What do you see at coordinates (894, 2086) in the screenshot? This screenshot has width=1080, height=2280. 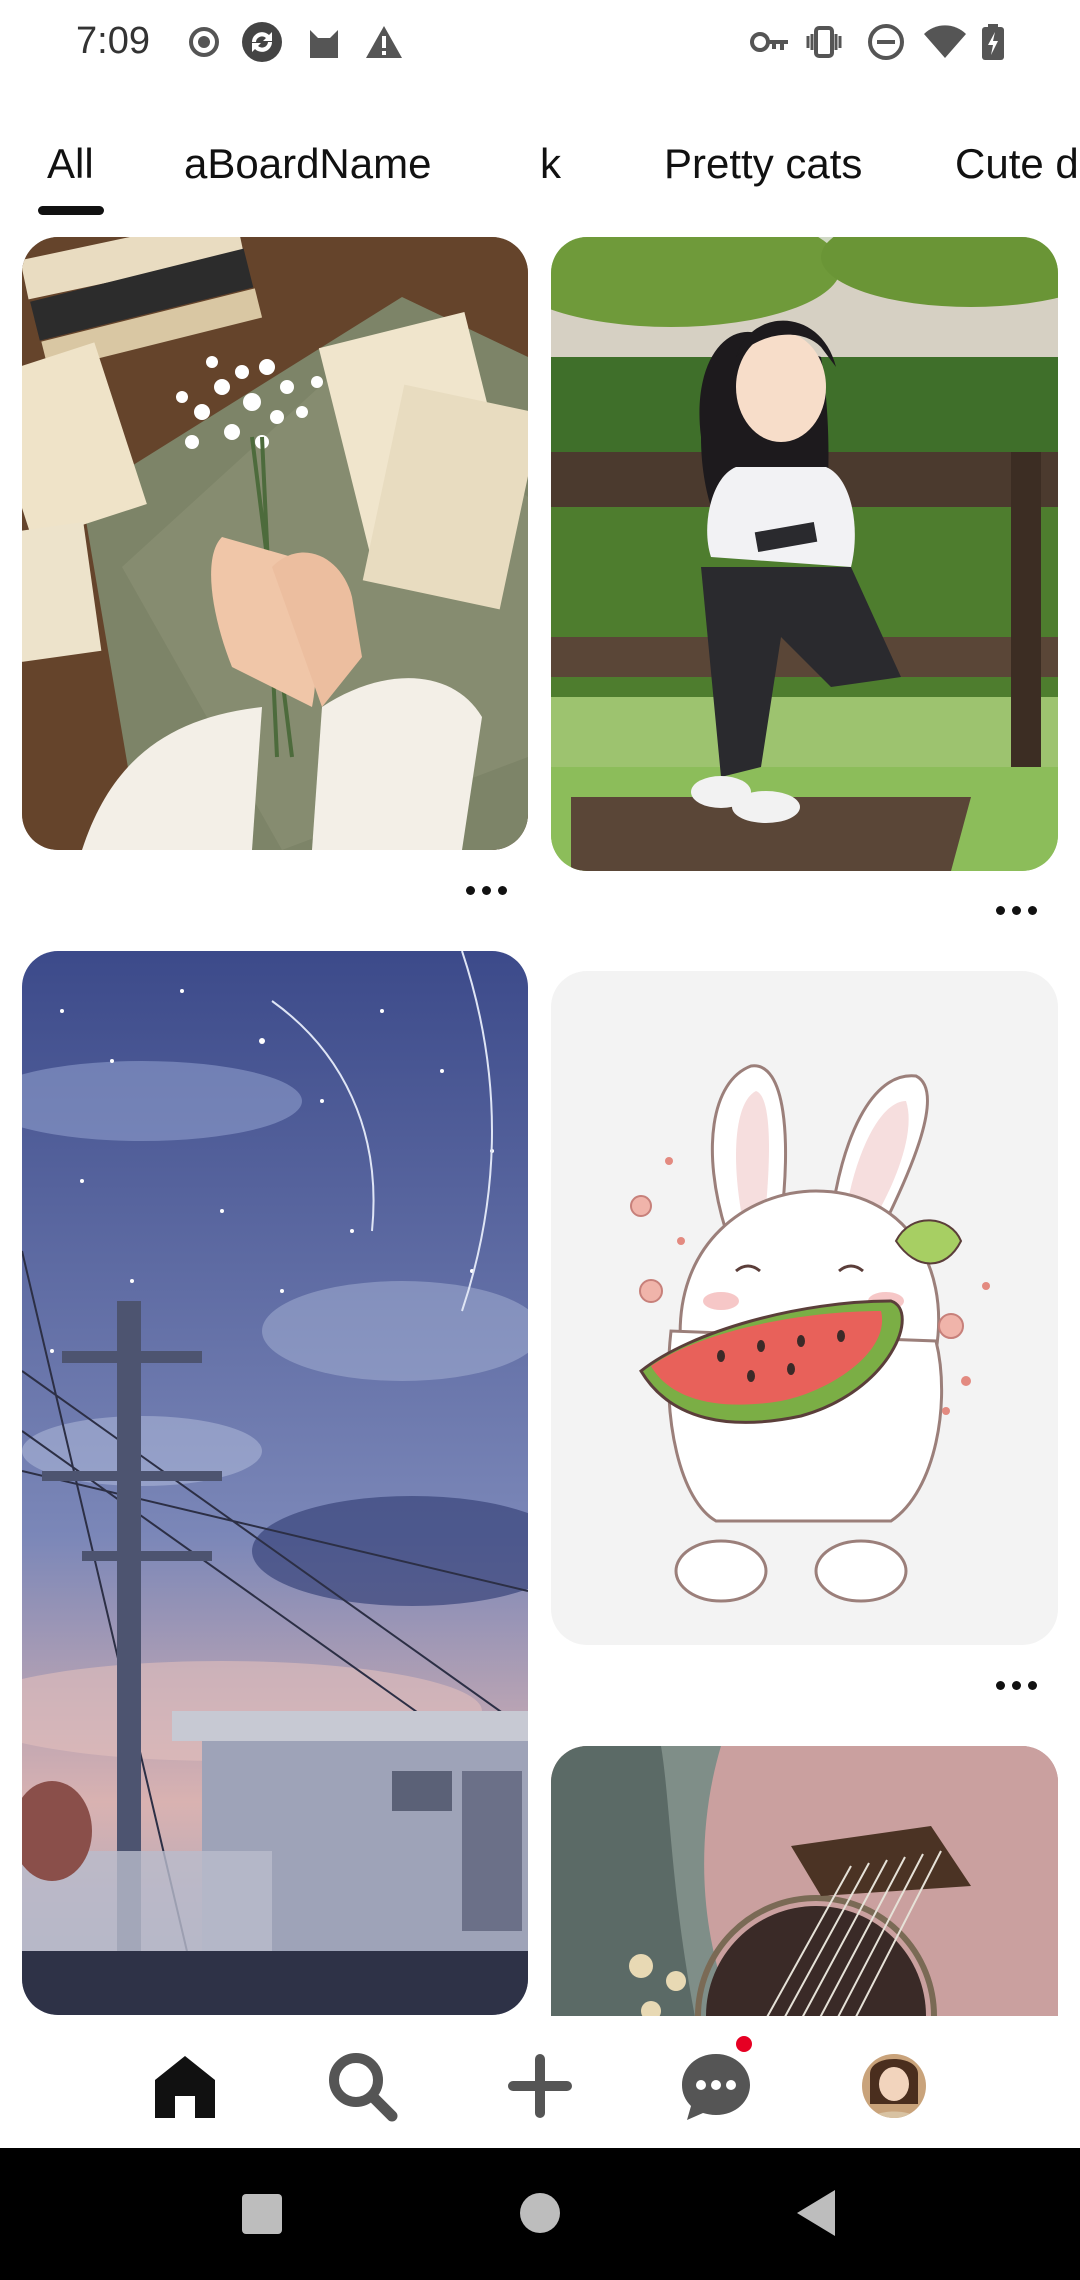 I see `avatar` at bounding box center [894, 2086].